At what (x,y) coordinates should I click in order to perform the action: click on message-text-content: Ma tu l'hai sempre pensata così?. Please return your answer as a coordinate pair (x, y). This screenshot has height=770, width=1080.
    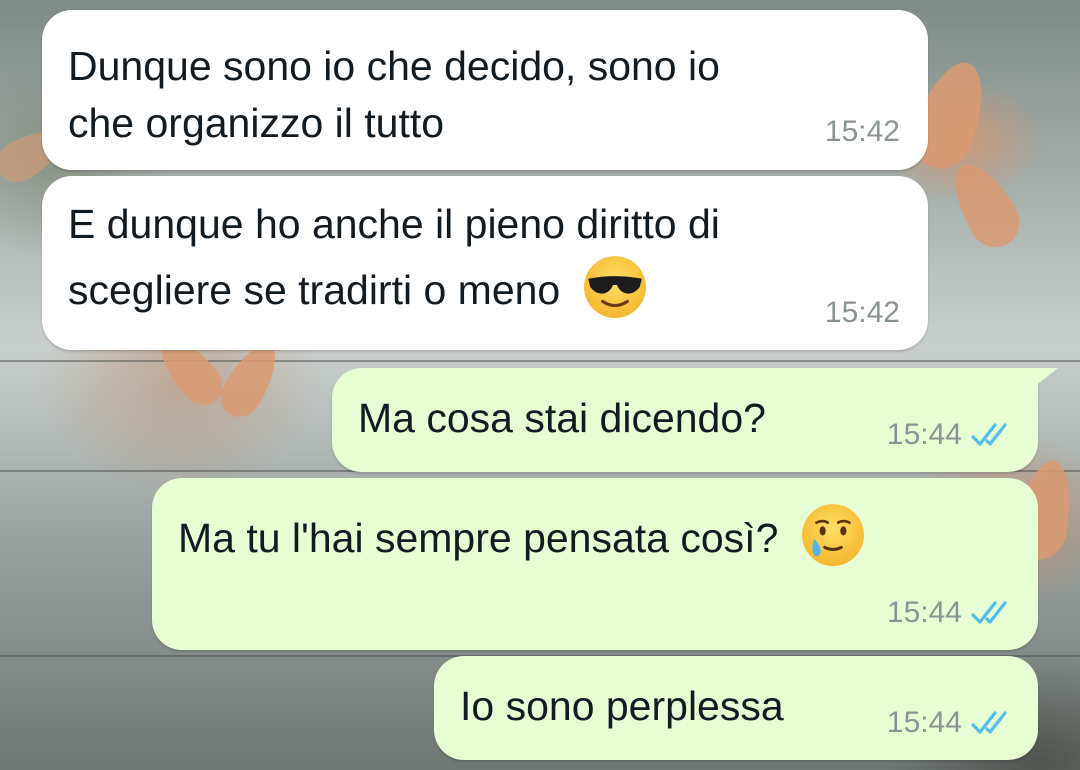
    Looking at the image, I should click on (478, 537).